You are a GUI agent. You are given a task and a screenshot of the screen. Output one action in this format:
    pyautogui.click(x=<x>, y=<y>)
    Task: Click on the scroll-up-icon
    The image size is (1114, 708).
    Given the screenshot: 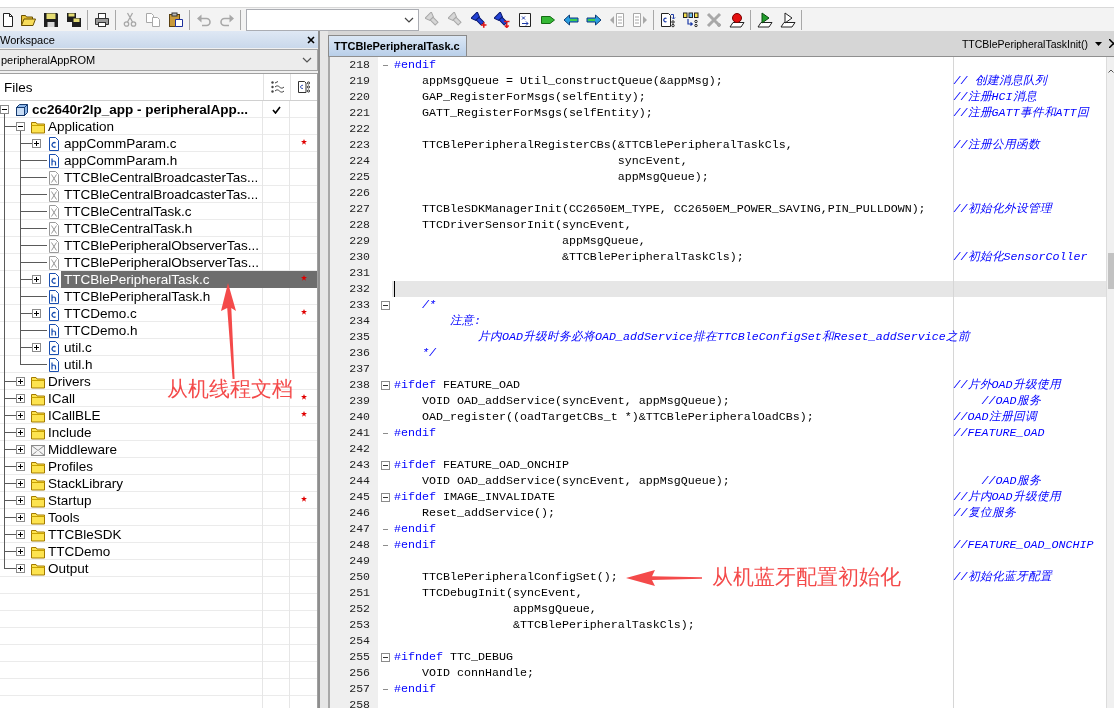 What is the action you would take?
    pyautogui.click(x=1110, y=71)
    